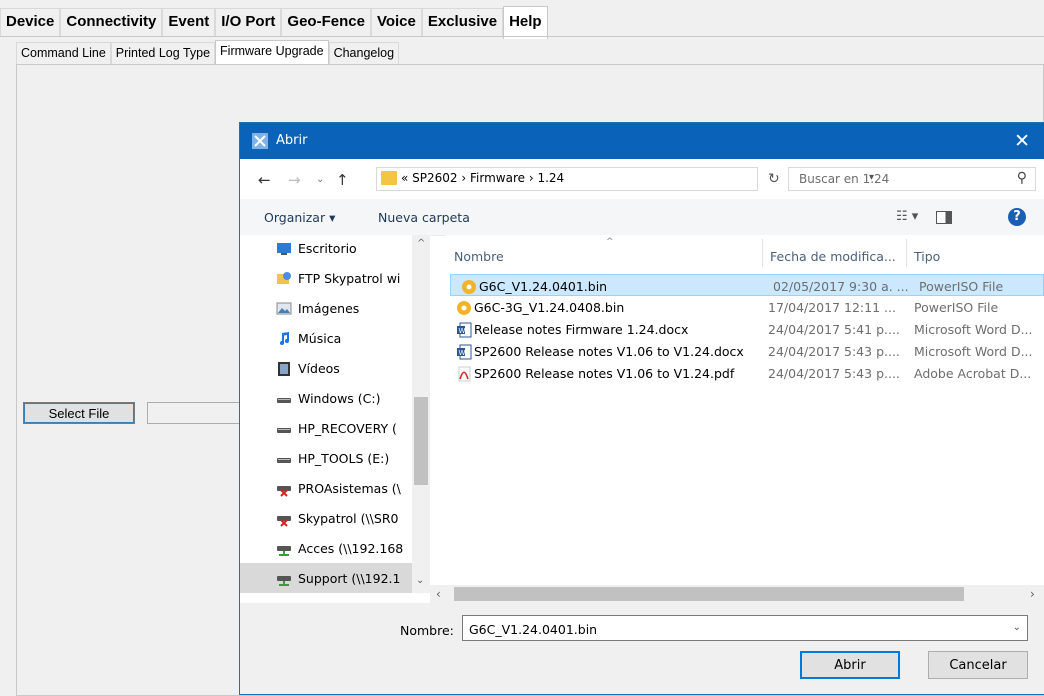 The height and width of the screenshot is (696, 1044). I want to click on nav-scroll-thumb, so click(421, 441).